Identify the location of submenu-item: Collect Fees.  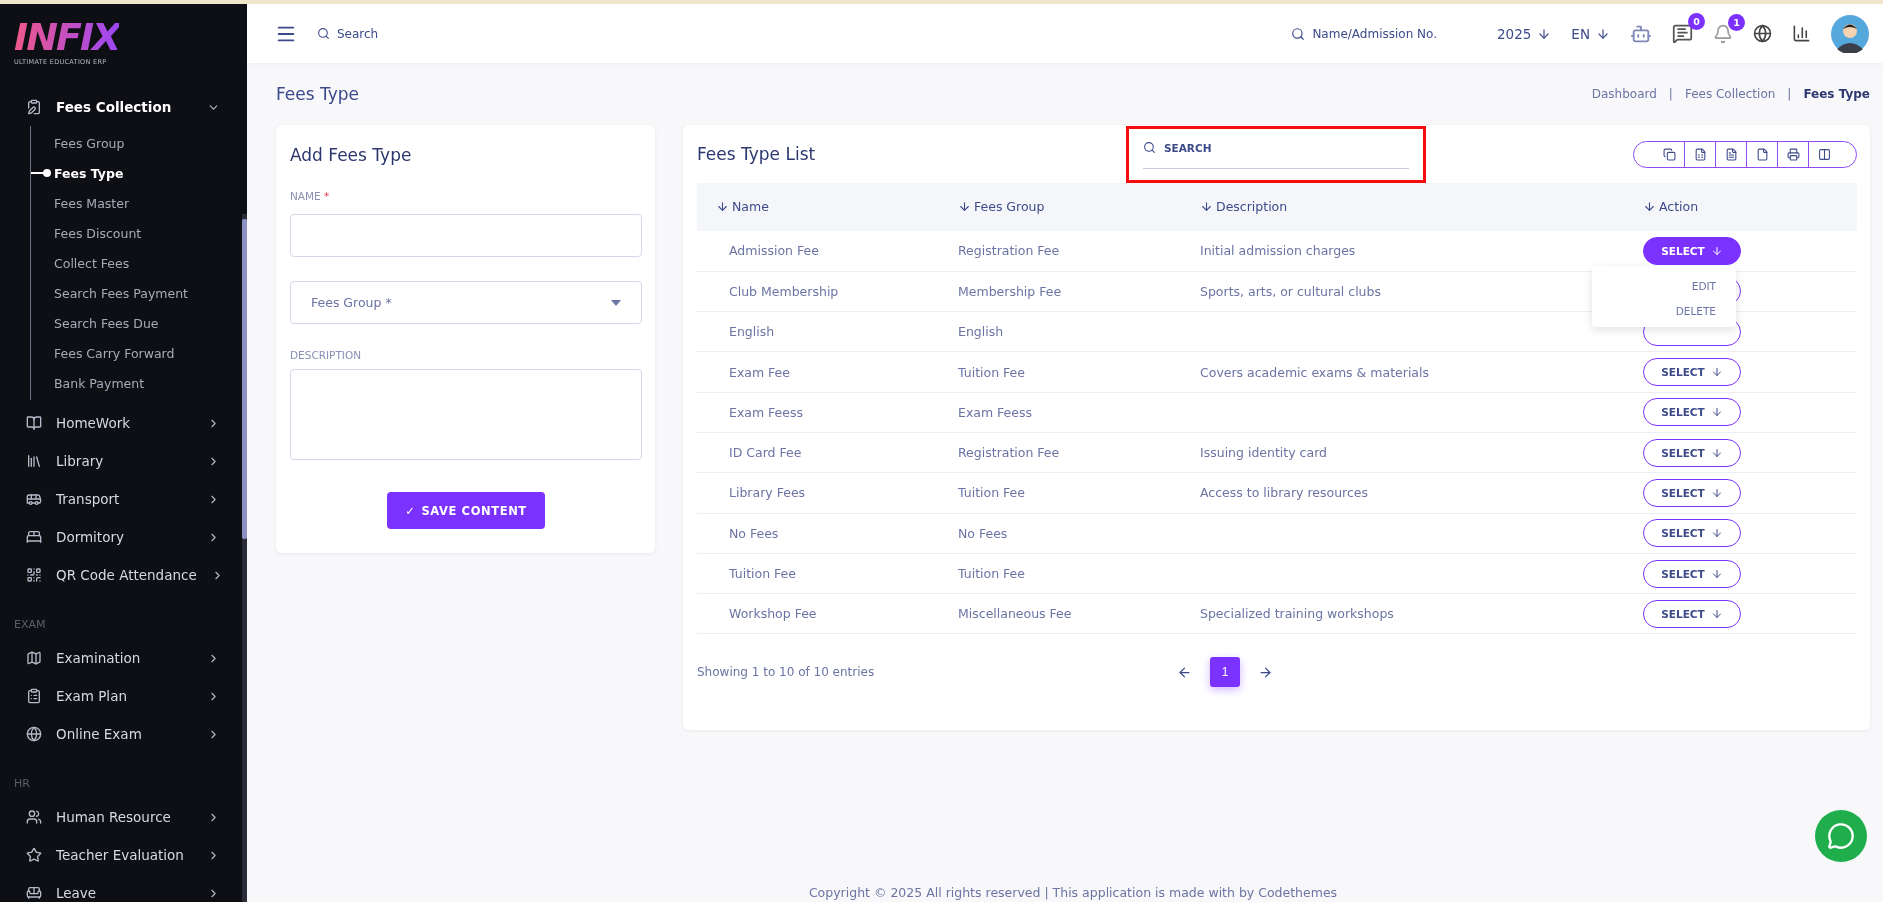
(136, 263).